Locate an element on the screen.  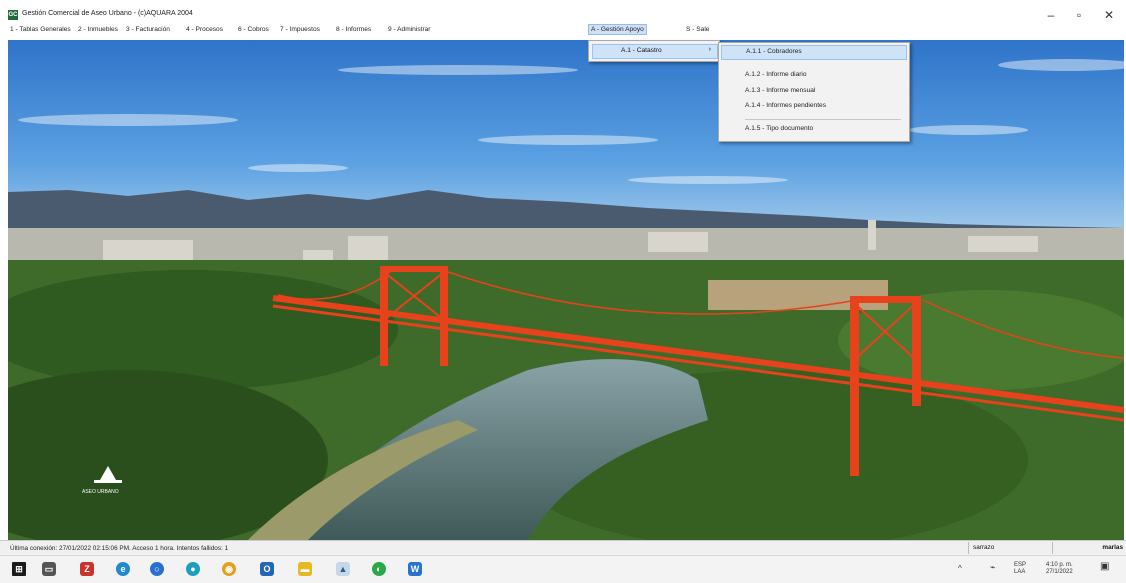
menu-item-informe-mensual: A.1.3 - Informe mensual is located at coordinates (813, 91).